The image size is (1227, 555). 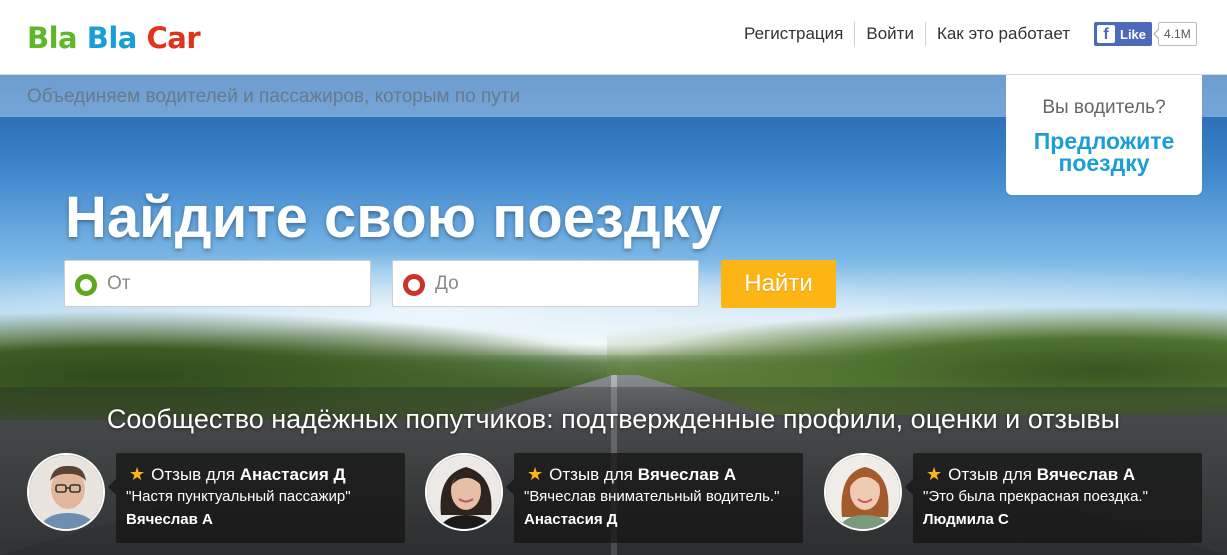 What do you see at coordinates (293, 474) in the screenshot?
I see `review-recipient: Анастасия Д` at bounding box center [293, 474].